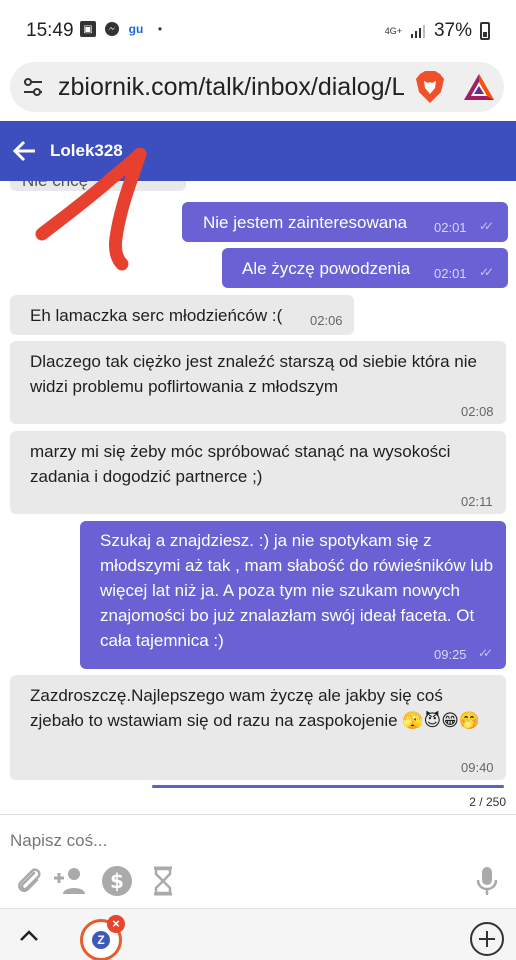  I want to click on battery-percent: 37%, so click(452, 30).